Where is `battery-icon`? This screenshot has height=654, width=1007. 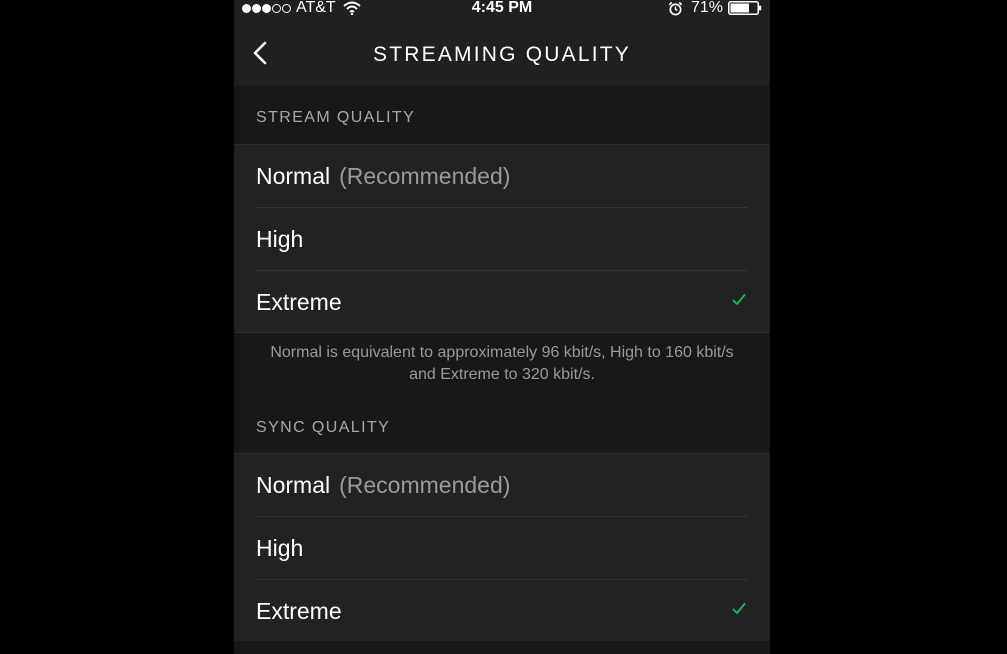 battery-icon is located at coordinates (745, 8).